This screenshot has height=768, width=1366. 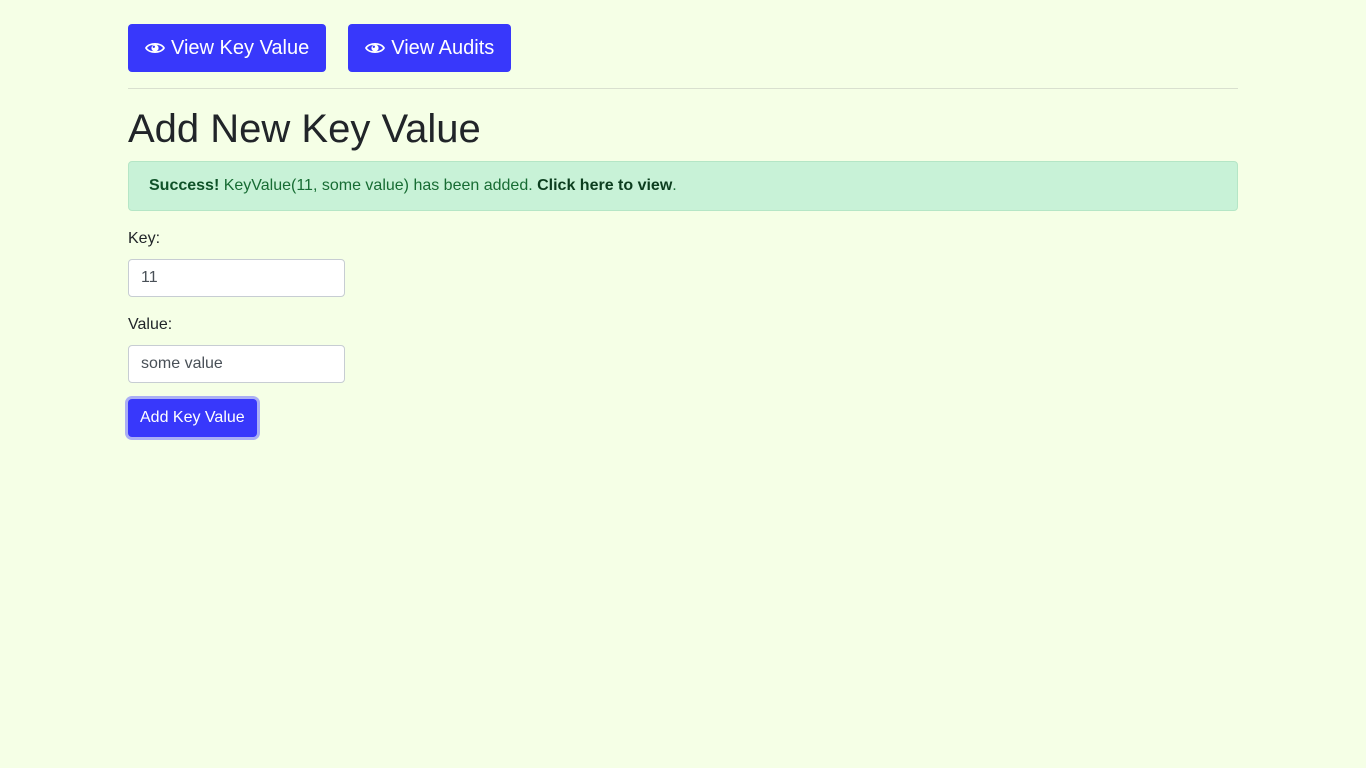 I want to click on divider, so click(x=683, y=88).